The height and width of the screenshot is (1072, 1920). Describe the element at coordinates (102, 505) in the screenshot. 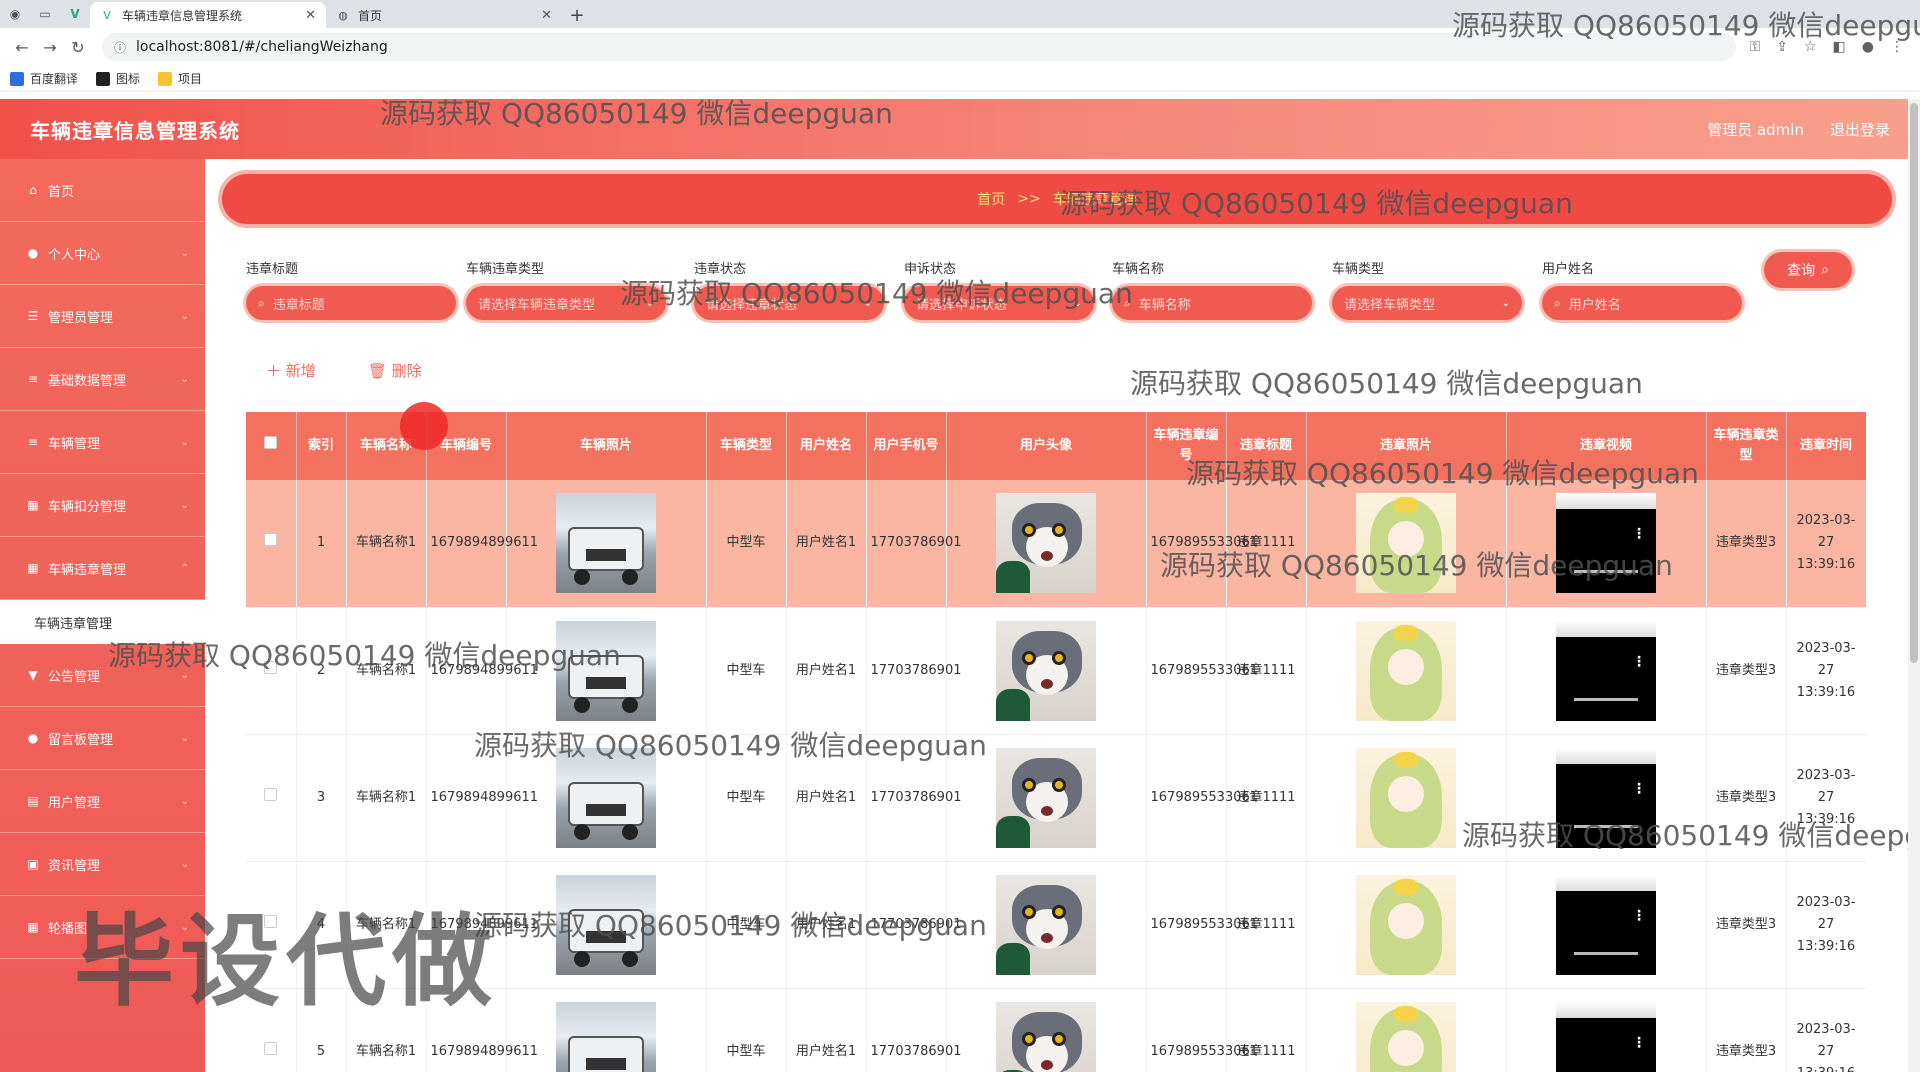

I see `sidebar-item-deductions: ▦ 车辆扣分管理 ⌄` at that location.